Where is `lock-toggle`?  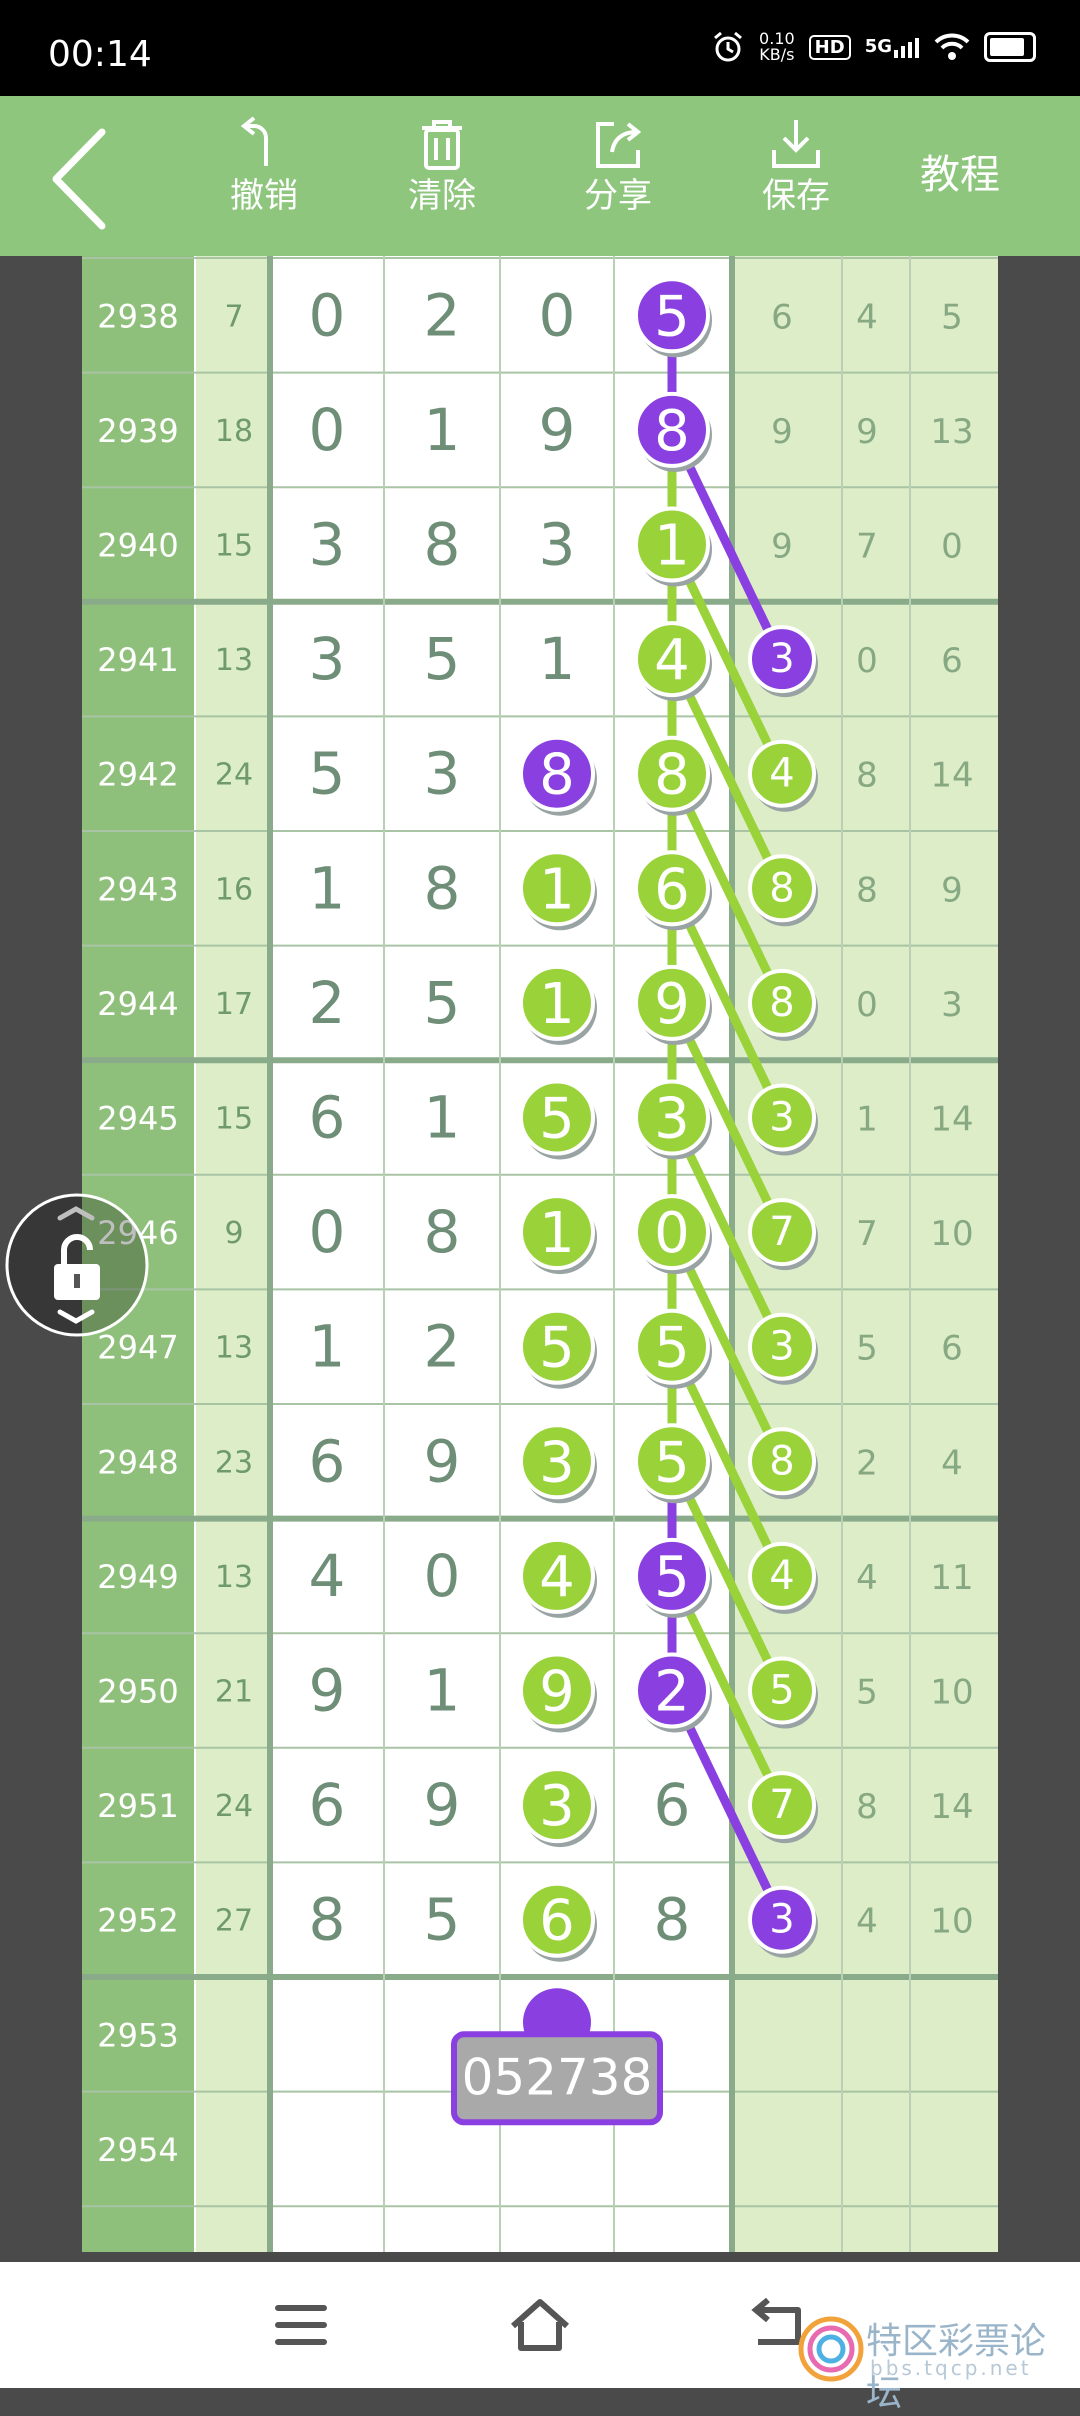 lock-toggle is located at coordinates (77, 1265).